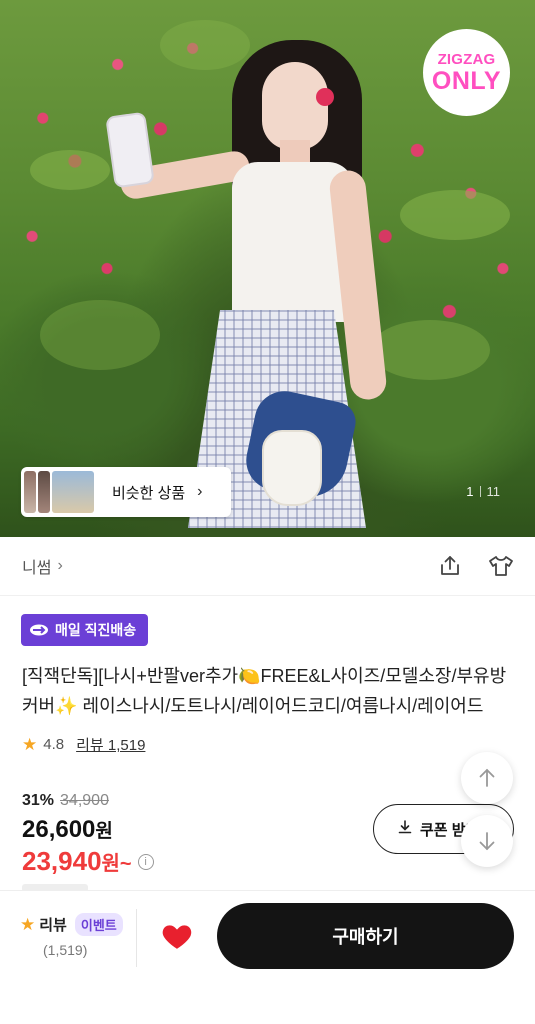 This screenshot has width=535, height=1024. I want to click on model-phone, so click(130, 150).